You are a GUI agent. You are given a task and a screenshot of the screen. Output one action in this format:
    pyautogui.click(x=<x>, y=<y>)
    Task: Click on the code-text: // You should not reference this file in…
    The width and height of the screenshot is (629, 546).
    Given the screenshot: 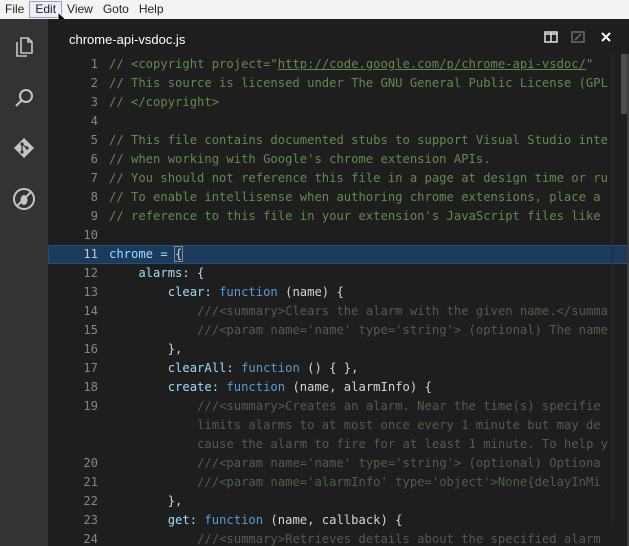 What is the action you would take?
    pyautogui.click(x=358, y=178)
    